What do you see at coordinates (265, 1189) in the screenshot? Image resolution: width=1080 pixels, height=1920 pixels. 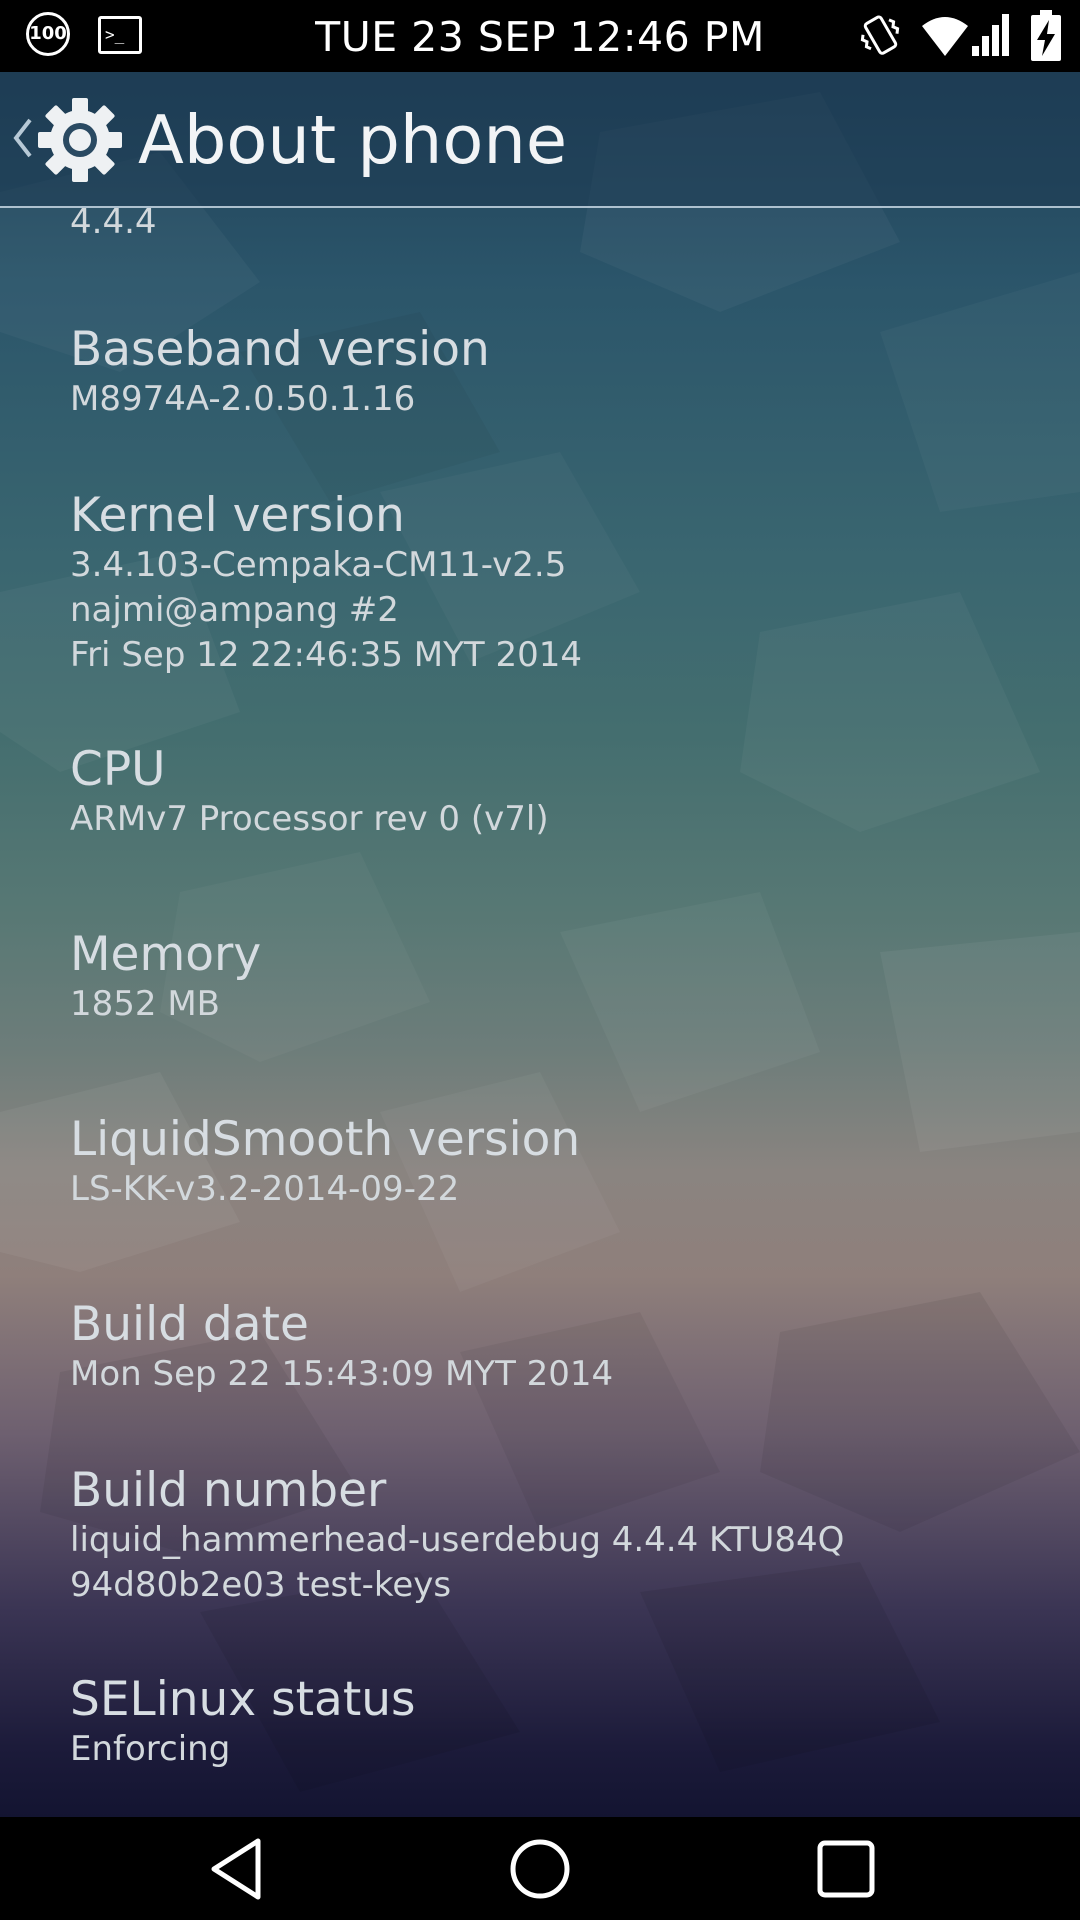 I see `row-value: LS-KK-v3.2-2014-09-22` at bounding box center [265, 1189].